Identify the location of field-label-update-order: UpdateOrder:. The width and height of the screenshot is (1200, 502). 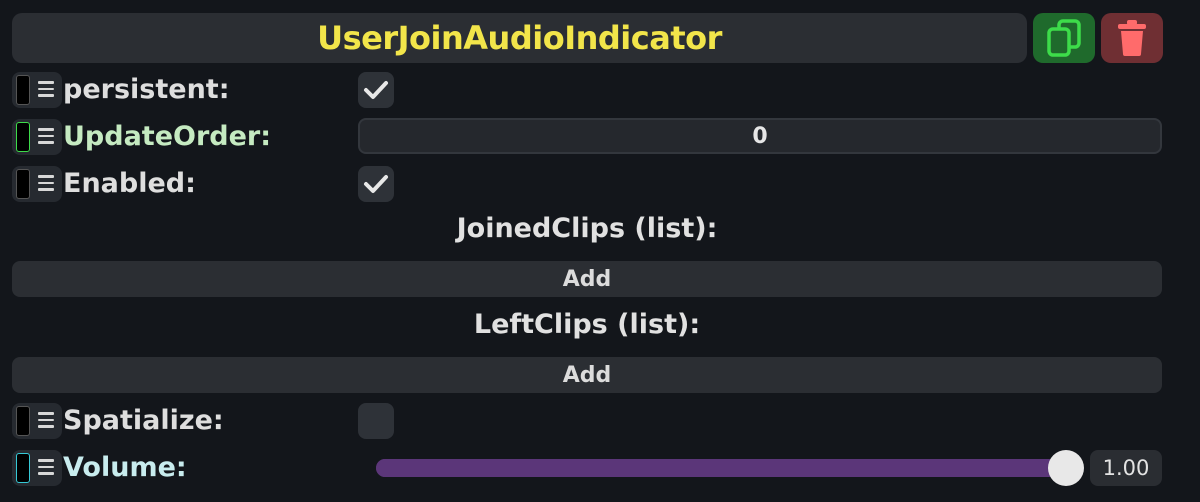
(167, 136).